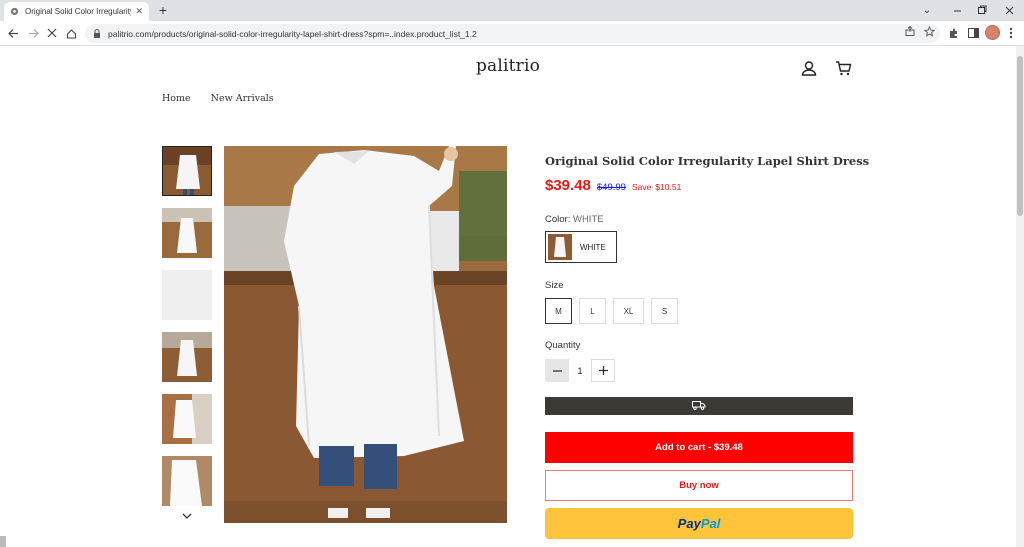 The height and width of the screenshot is (547, 1024). I want to click on save-amount: $10.51, so click(668, 187).